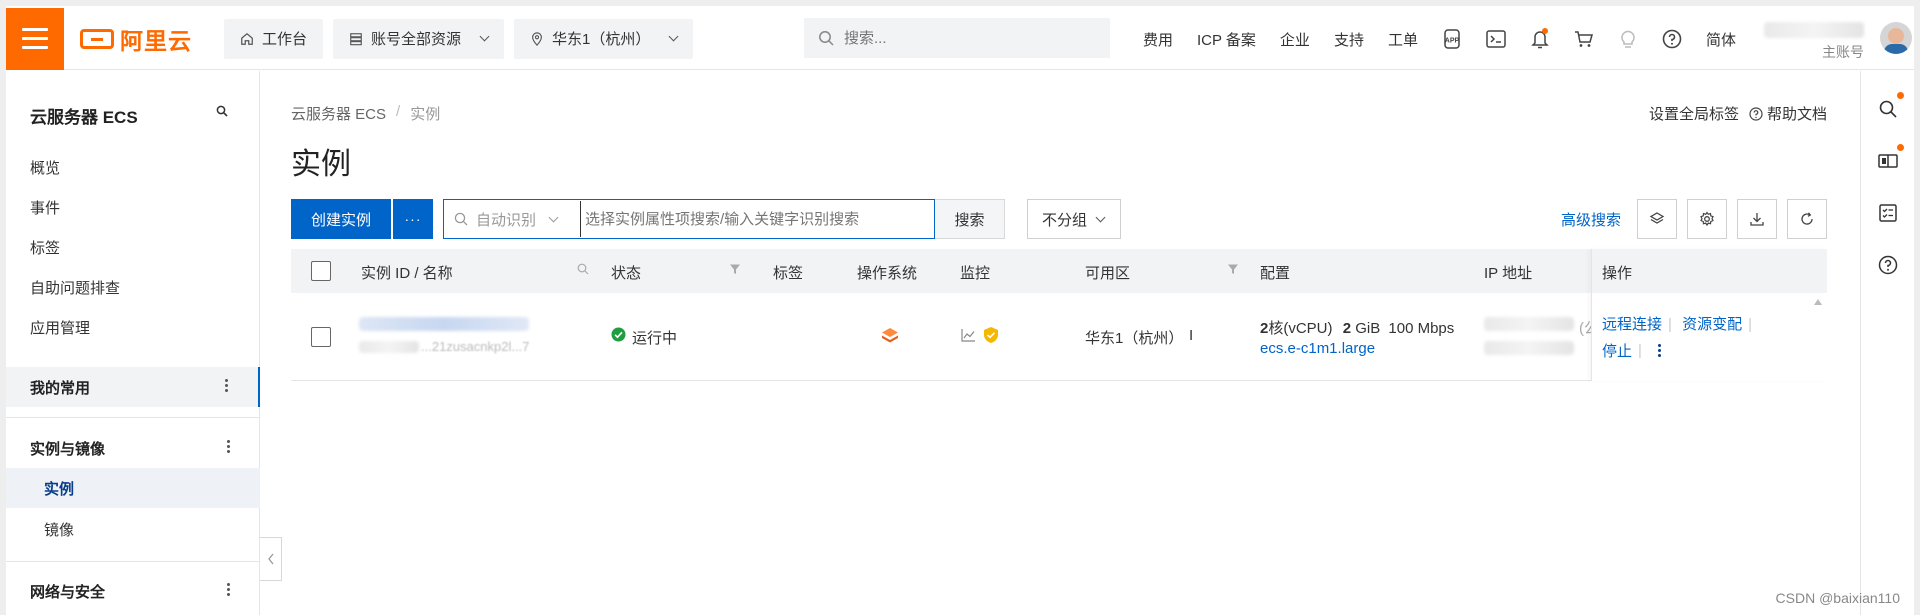 The image size is (1920, 615). What do you see at coordinates (444, 324) in the screenshot?
I see `instance-id-redacted` at bounding box center [444, 324].